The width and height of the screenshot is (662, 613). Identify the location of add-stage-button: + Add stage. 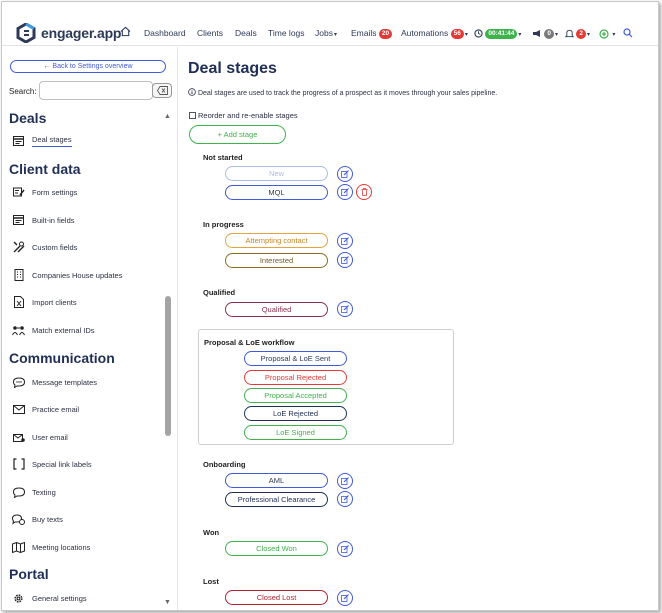
(237, 134).